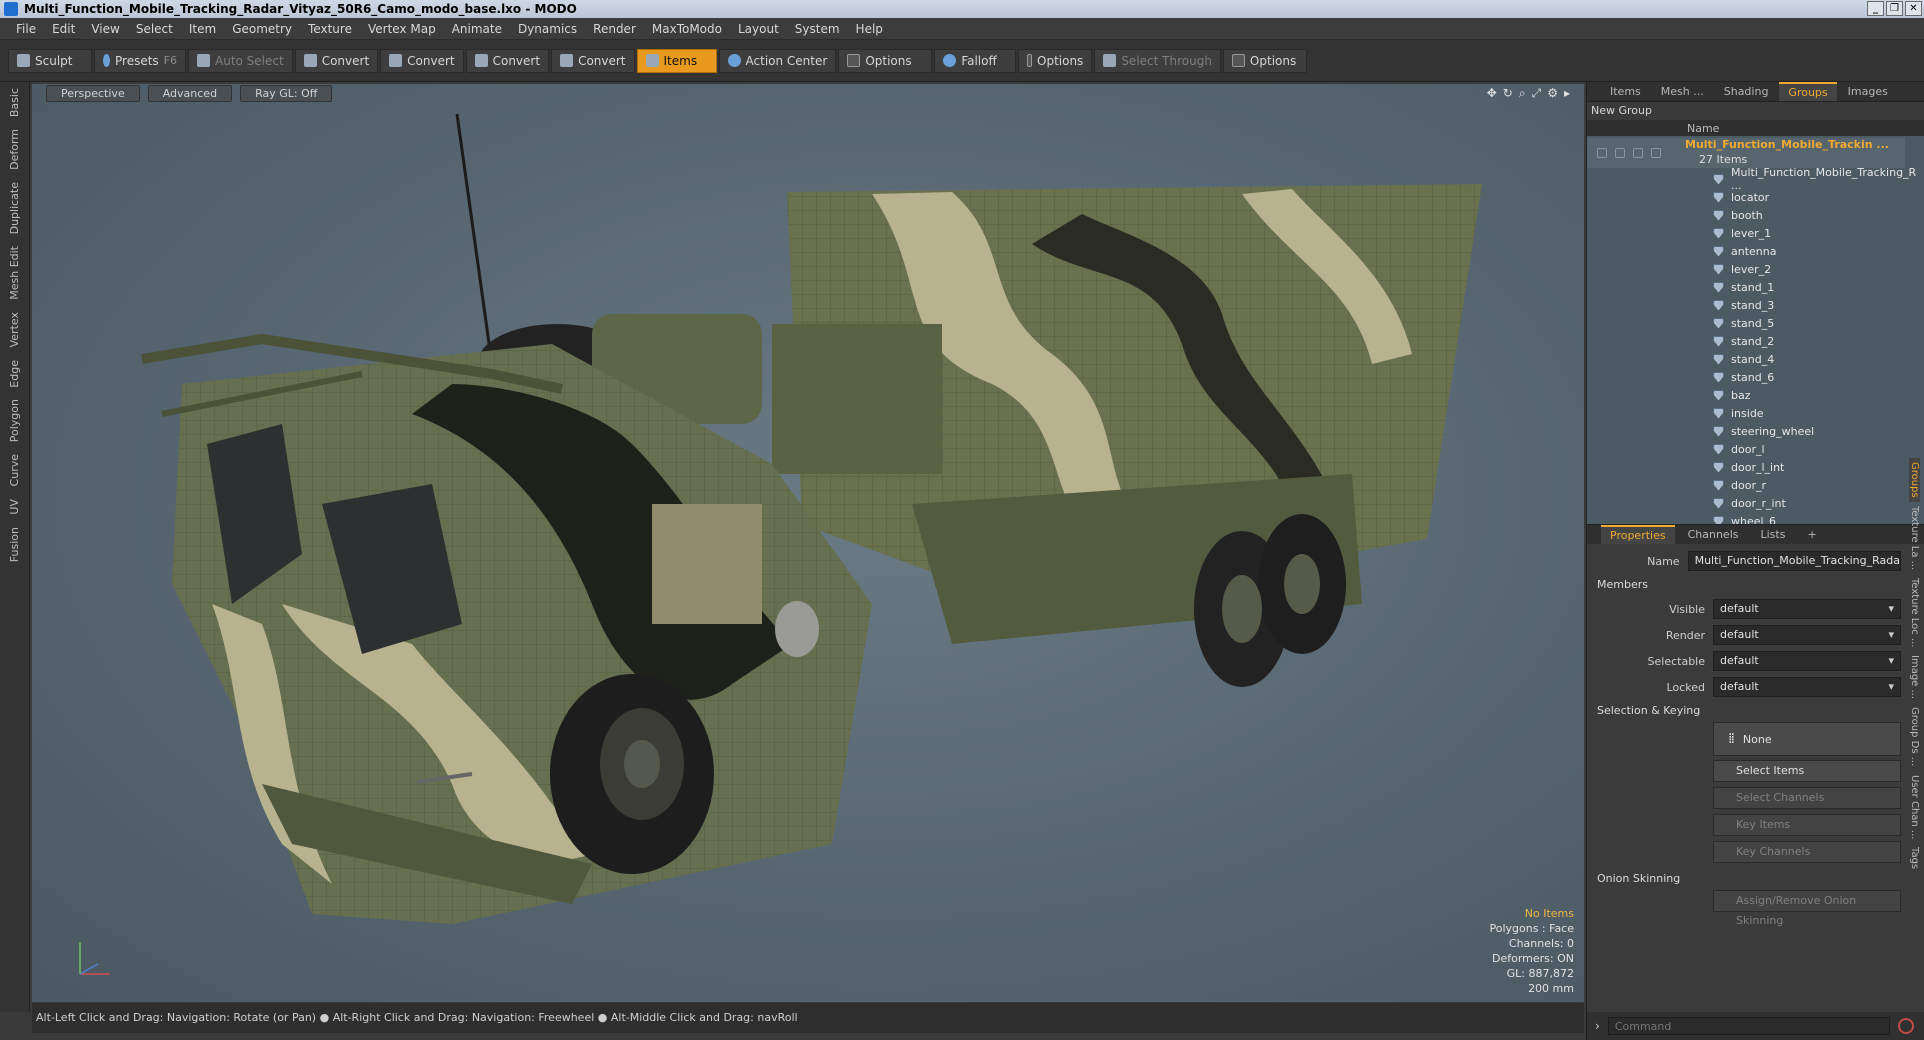 The height and width of the screenshot is (1040, 1924). What do you see at coordinates (1746, 341) in the screenshot?
I see `group-item-row: stand_2` at bounding box center [1746, 341].